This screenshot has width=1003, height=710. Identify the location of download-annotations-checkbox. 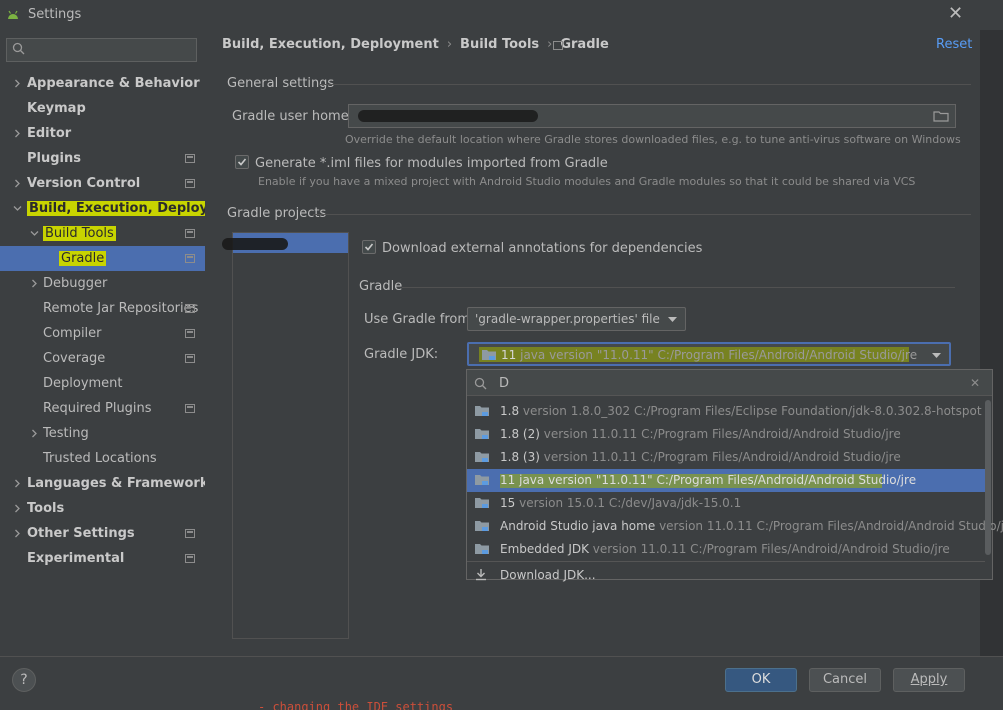
(369, 247).